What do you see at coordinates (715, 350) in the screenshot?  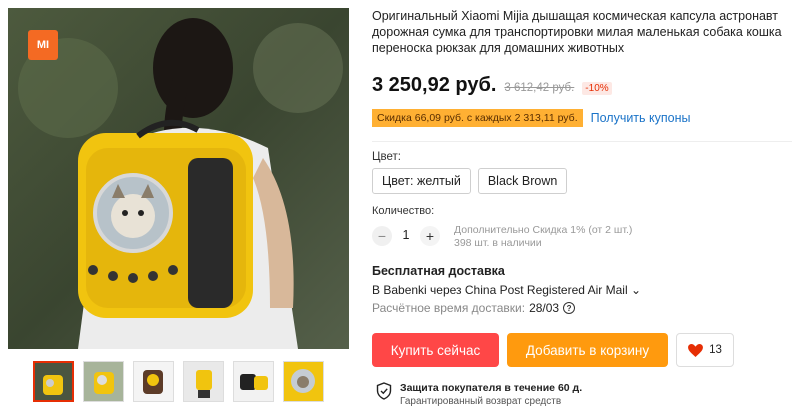 I see `wishlist-count: 13` at bounding box center [715, 350].